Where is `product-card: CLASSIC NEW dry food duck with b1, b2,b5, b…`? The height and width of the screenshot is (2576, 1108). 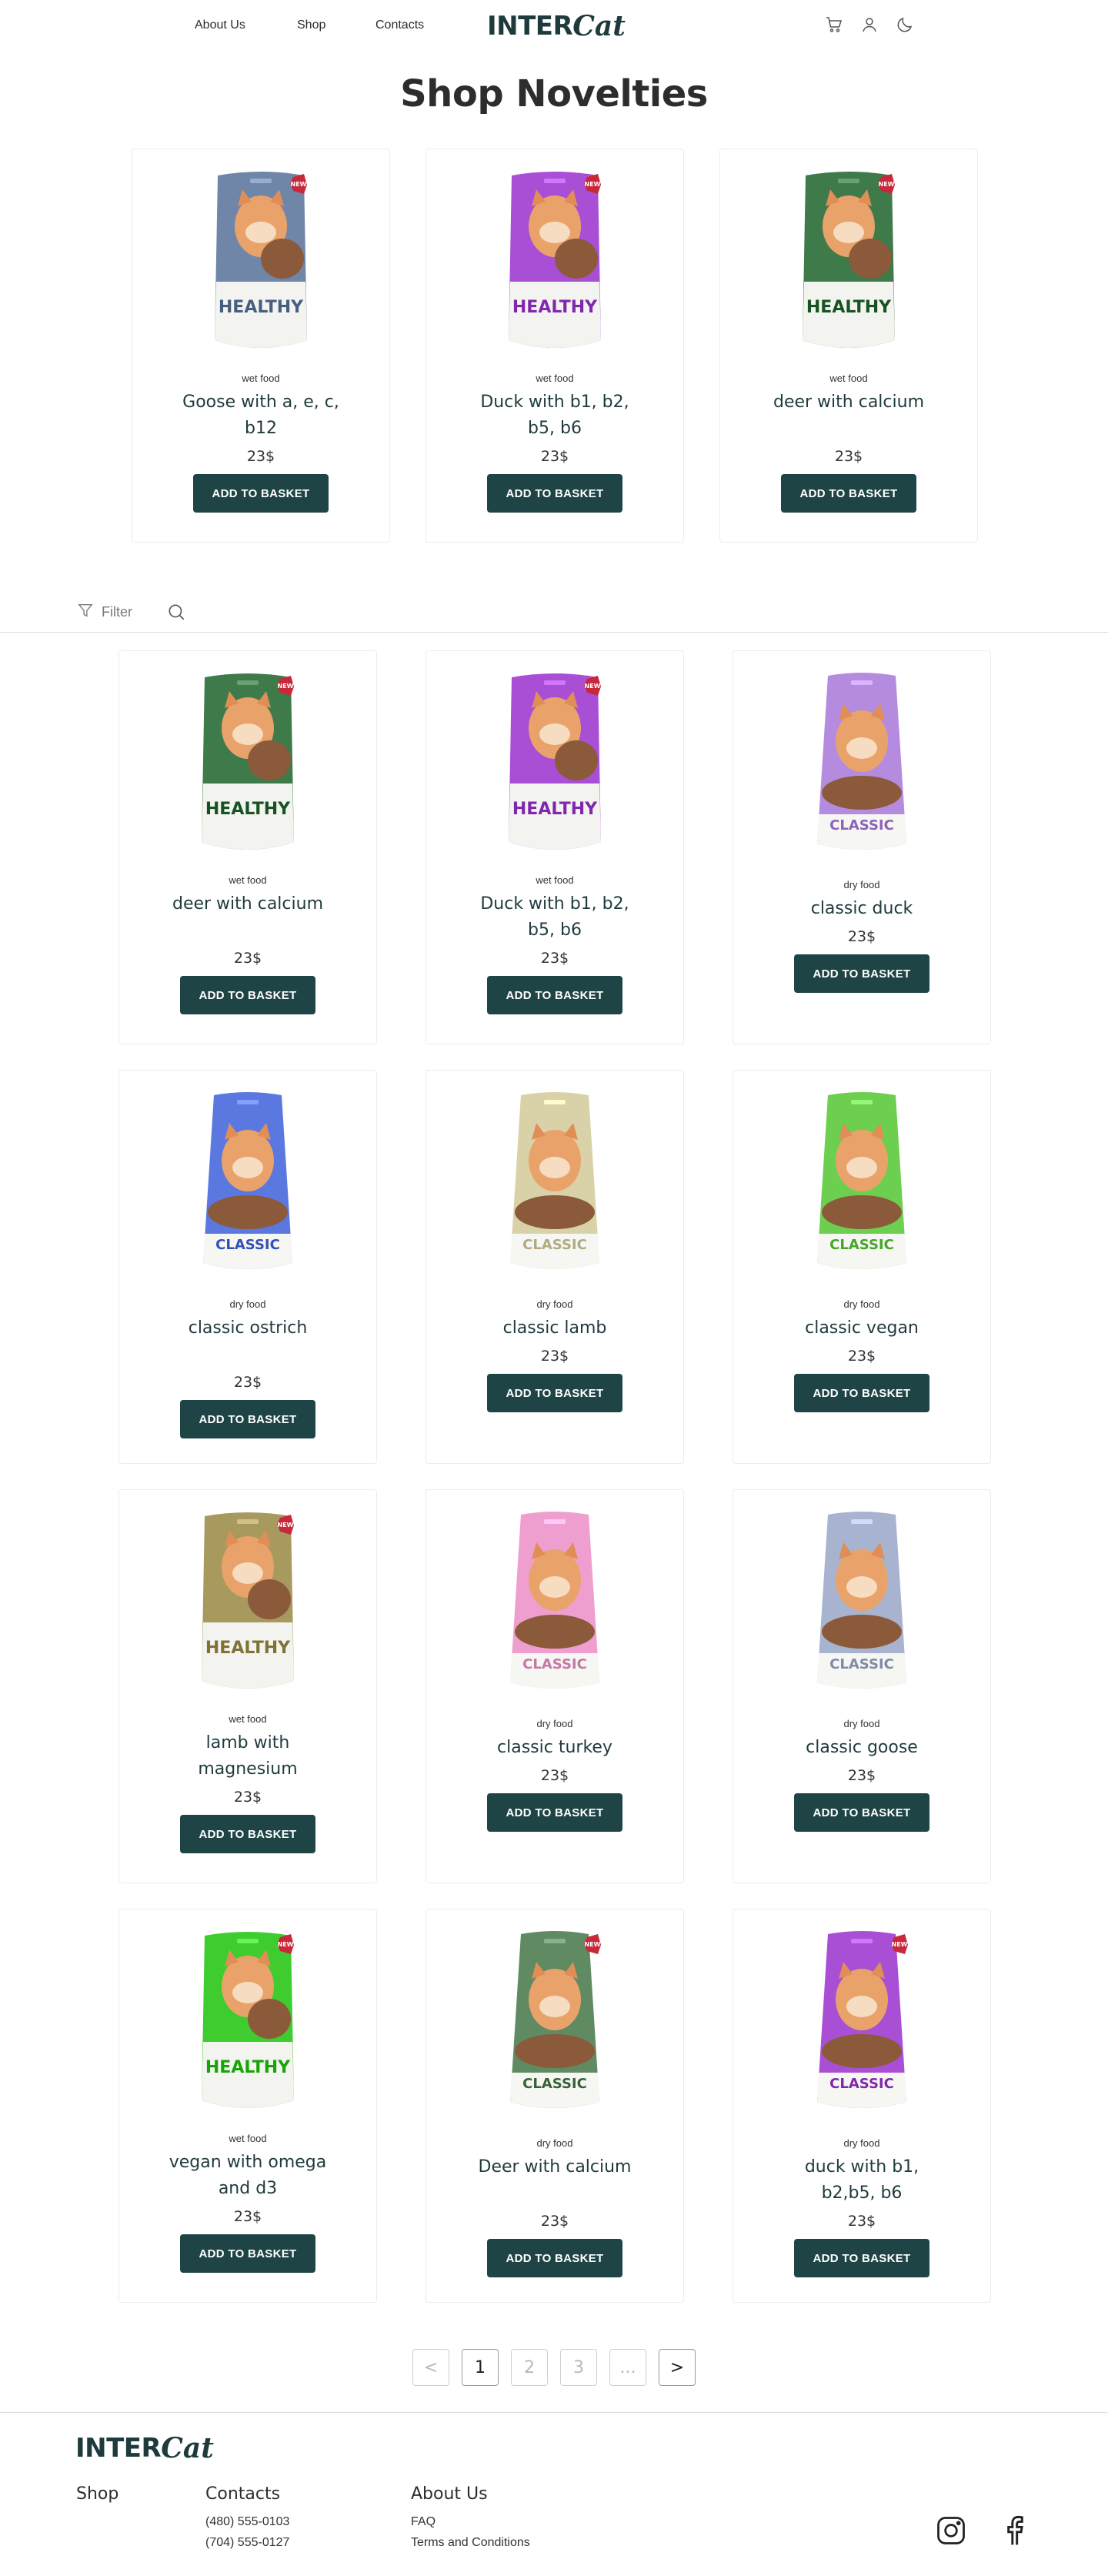
product-card: CLASSIC NEW dry food duck with b1, b2,b5, b… is located at coordinates (862, 2106).